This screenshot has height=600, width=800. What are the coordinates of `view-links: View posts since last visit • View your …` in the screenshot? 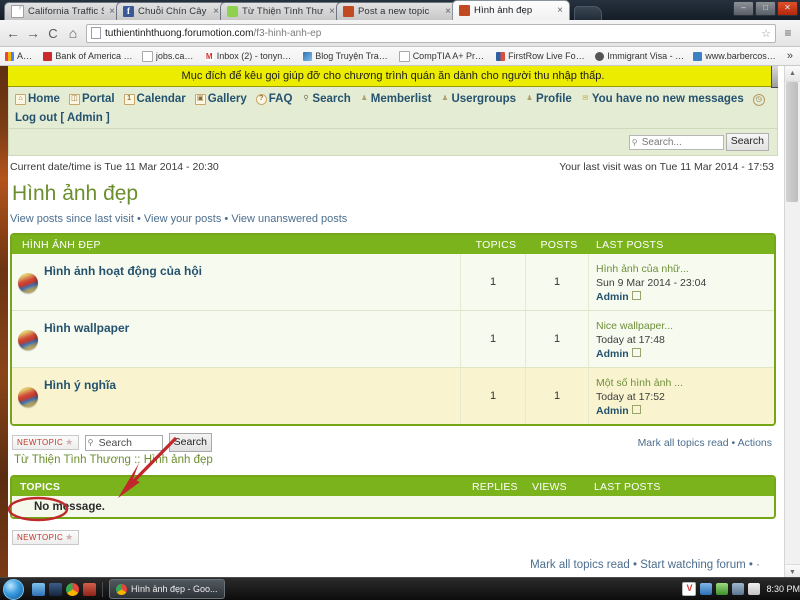 It's located at (394, 219).